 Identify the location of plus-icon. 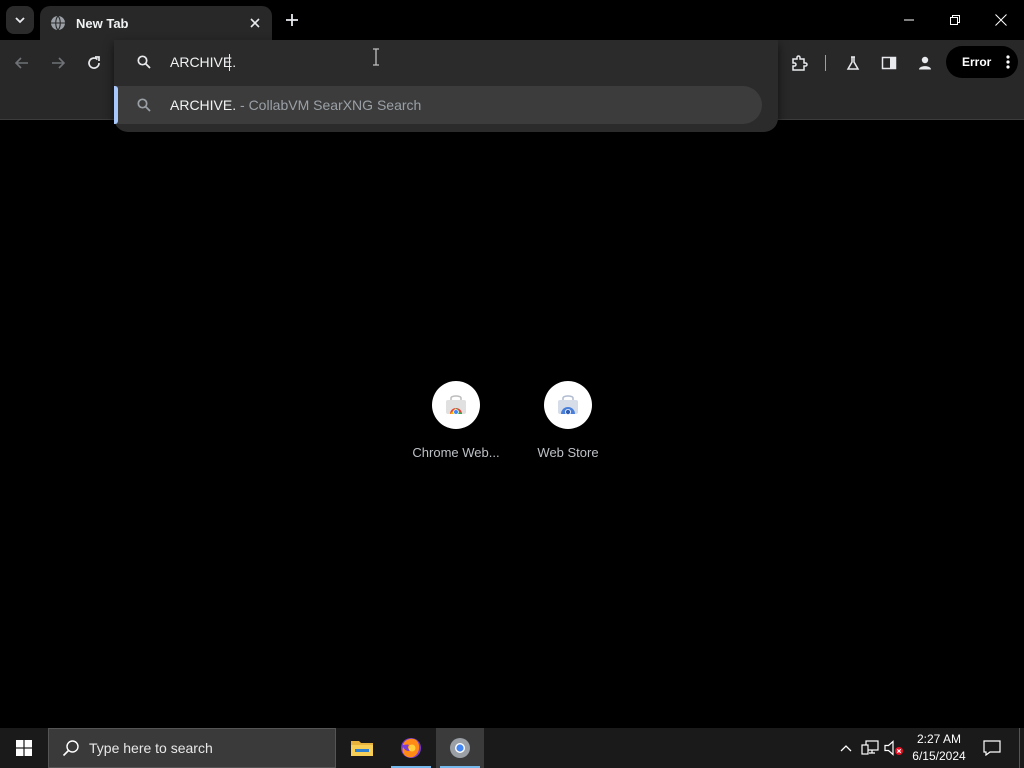
(292, 20).